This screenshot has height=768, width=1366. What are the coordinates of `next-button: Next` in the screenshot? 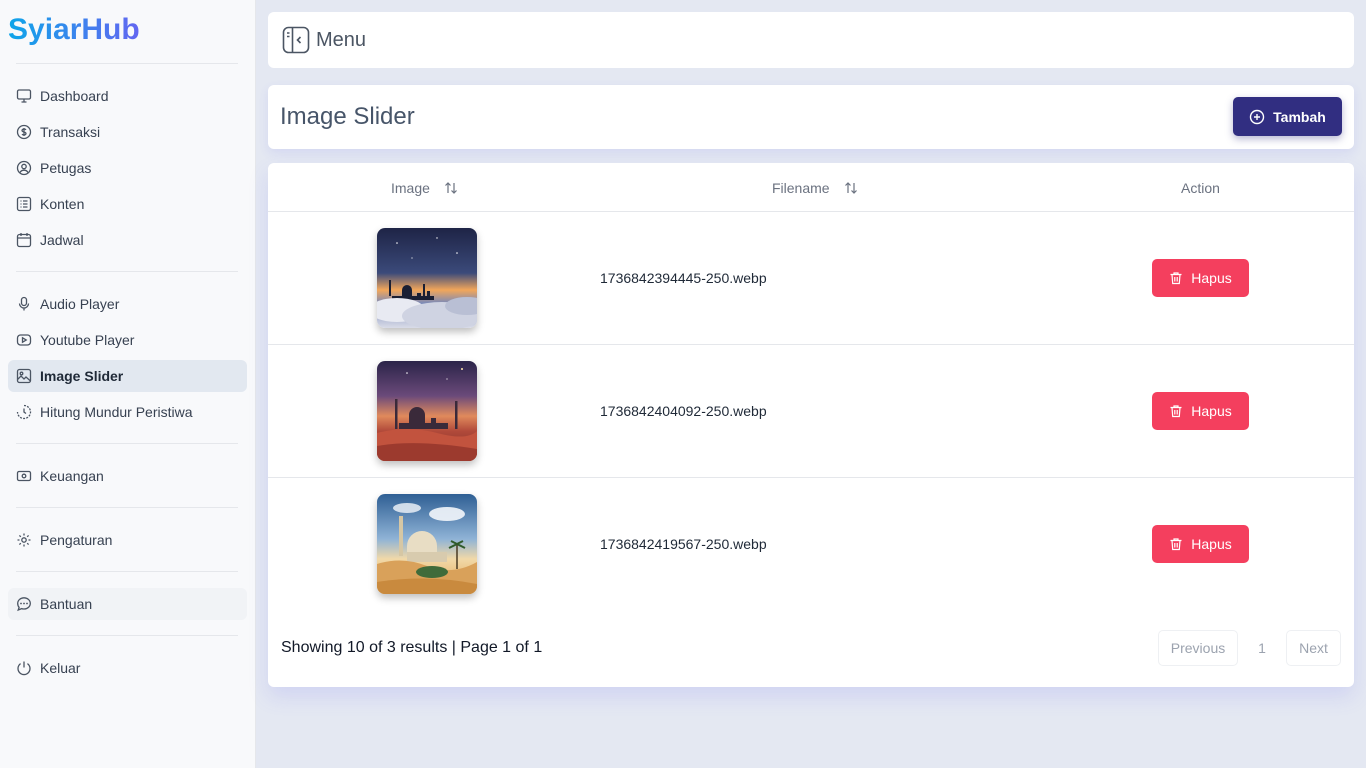 It's located at (1313, 648).